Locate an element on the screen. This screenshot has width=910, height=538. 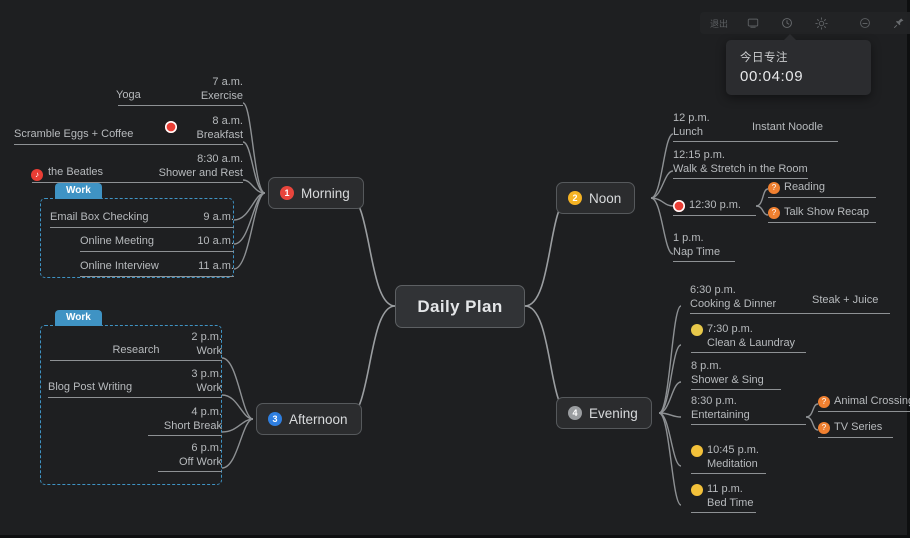
leaf-time: 11 a.m. is located at coordinates (216, 266).